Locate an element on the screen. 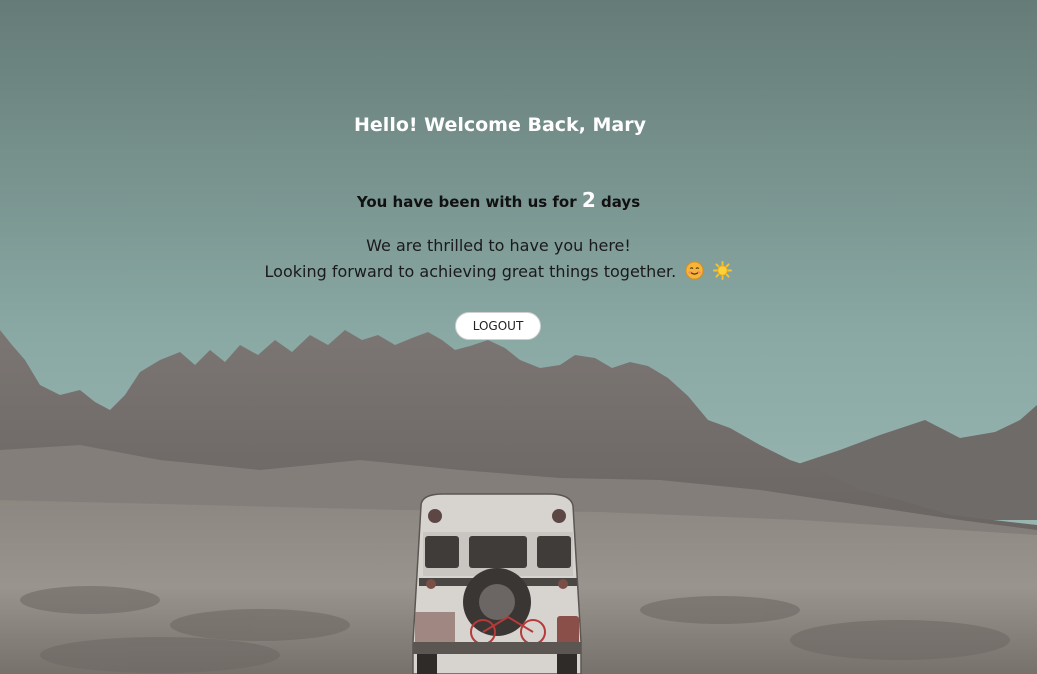  tenure-text: You have been with us for 2 days is located at coordinates (498, 200).